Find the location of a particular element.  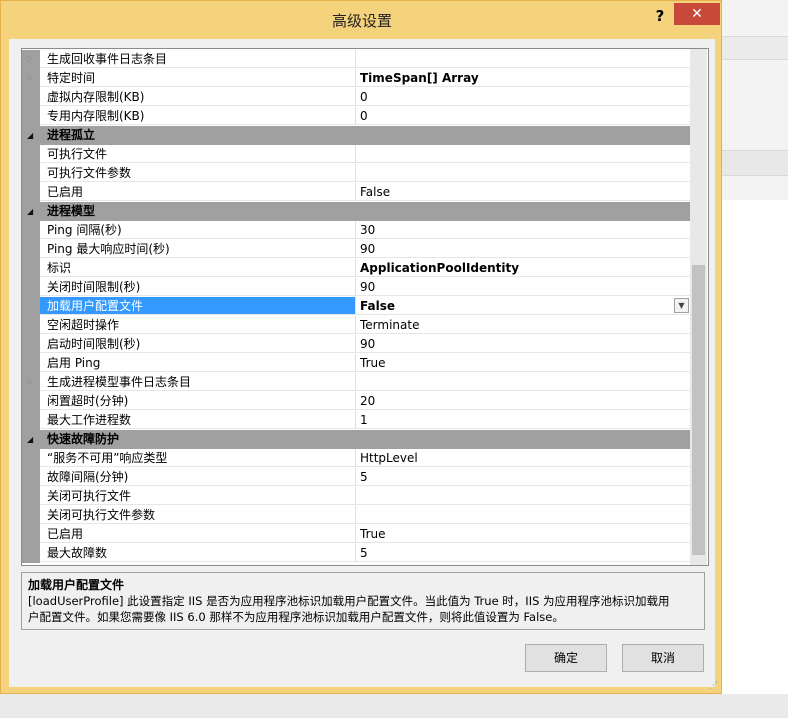

property-row: 最大故障数 5 is located at coordinates (356, 553).